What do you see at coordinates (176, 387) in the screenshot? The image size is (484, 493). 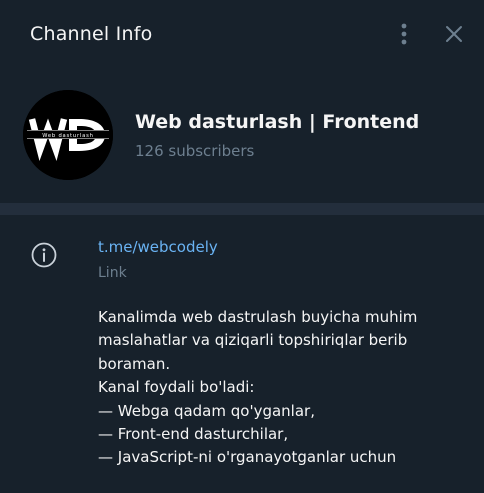 I see `description-line: Kanal foydali bo'ladi:` at bounding box center [176, 387].